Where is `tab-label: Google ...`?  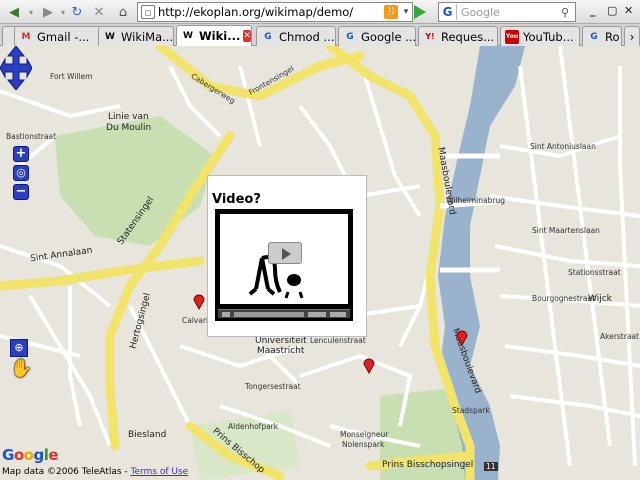 tab-label: Google ... is located at coordinates (388, 36).